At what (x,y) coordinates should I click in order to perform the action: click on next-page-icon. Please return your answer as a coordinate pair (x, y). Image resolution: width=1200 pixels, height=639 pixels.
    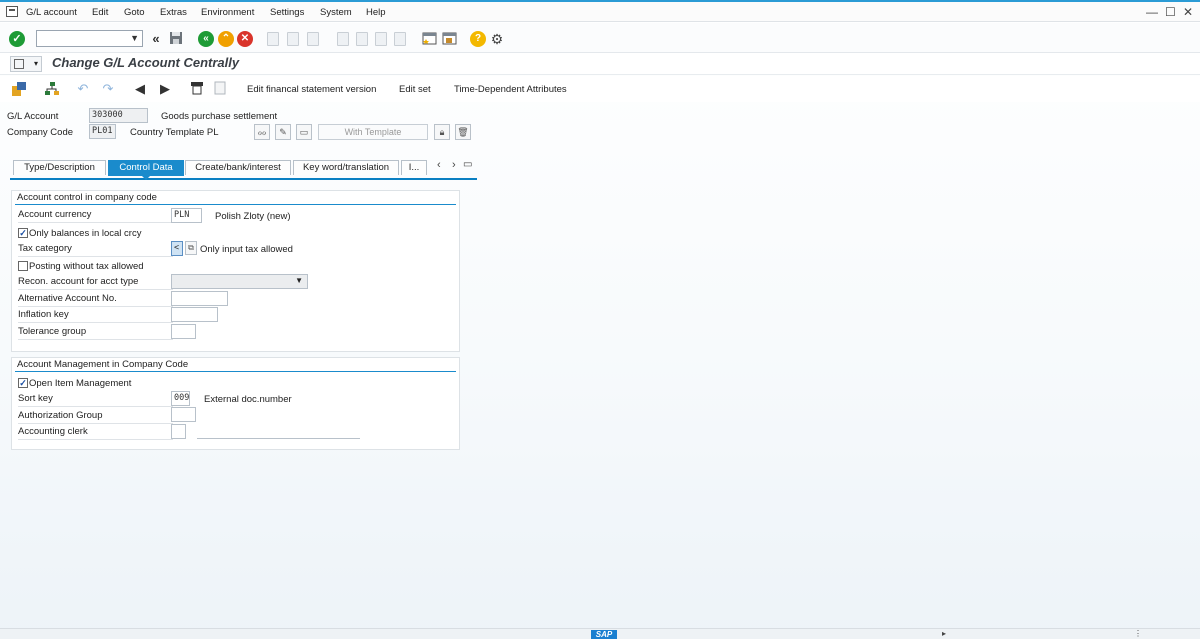
    Looking at the image, I should click on (381, 39).